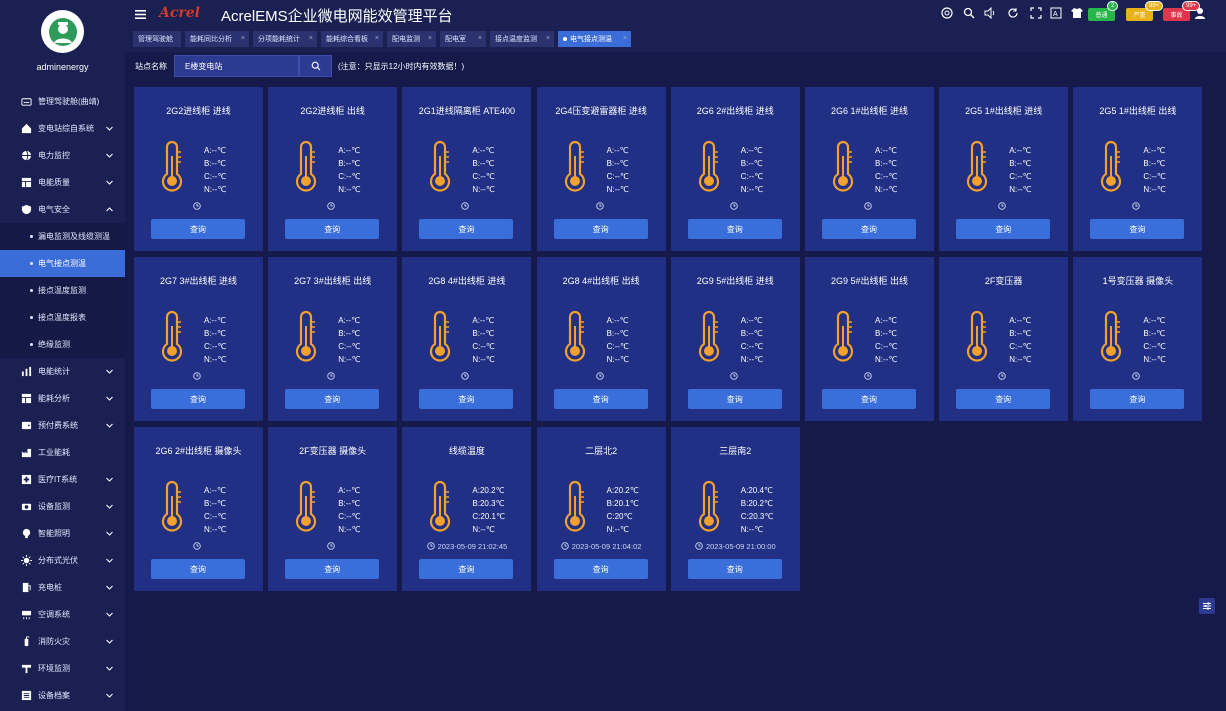 The image size is (1226, 711). What do you see at coordinates (751, 150) in the screenshot?
I see `phase-a-temp: A:--℃` at bounding box center [751, 150].